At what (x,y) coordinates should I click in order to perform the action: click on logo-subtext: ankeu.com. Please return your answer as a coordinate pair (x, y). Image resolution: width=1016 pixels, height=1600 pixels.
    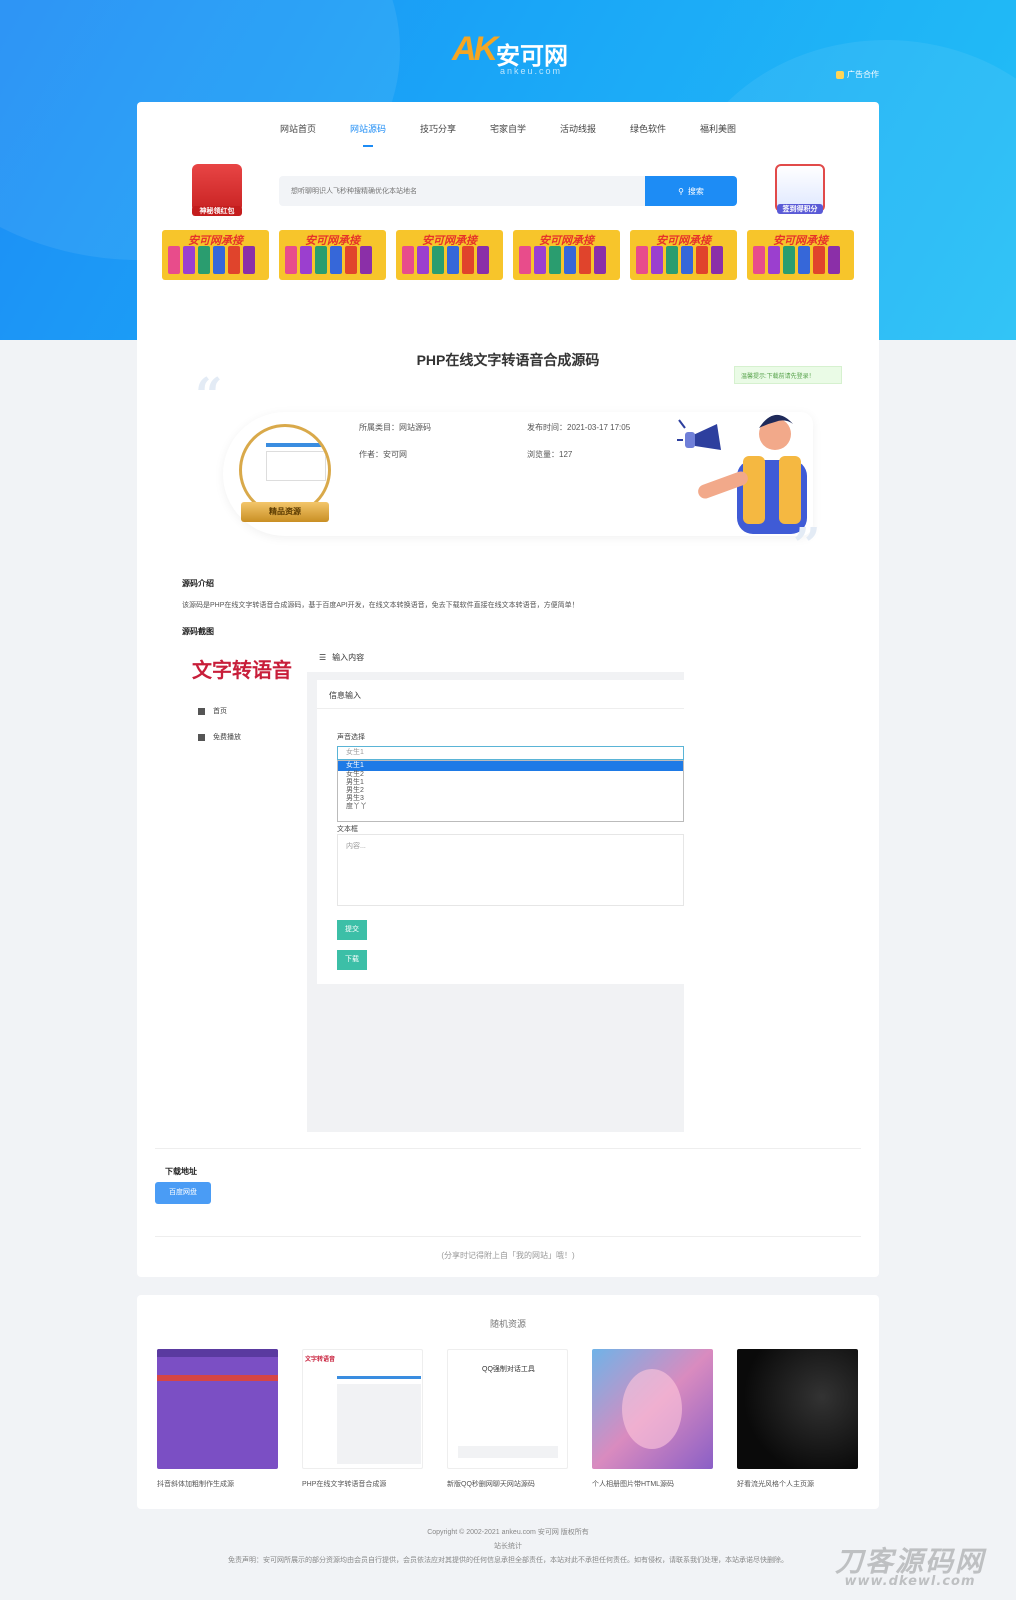
    Looking at the image, I should click on (531, 71).